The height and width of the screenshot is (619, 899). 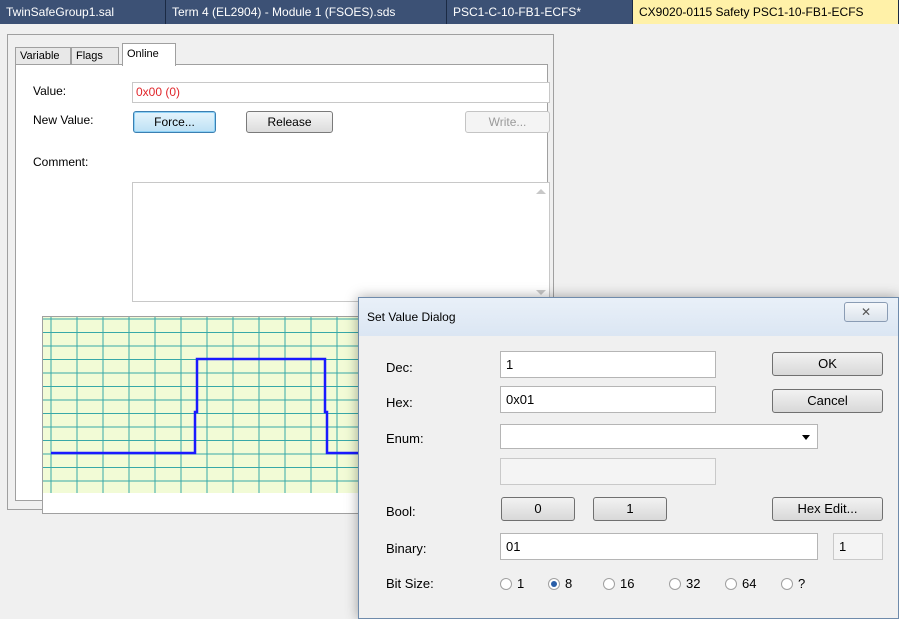 What do you see at coordinates (827, 401) in the screenshot?
I see `cancel-button: Cancel` at bounding box center [827, 401].